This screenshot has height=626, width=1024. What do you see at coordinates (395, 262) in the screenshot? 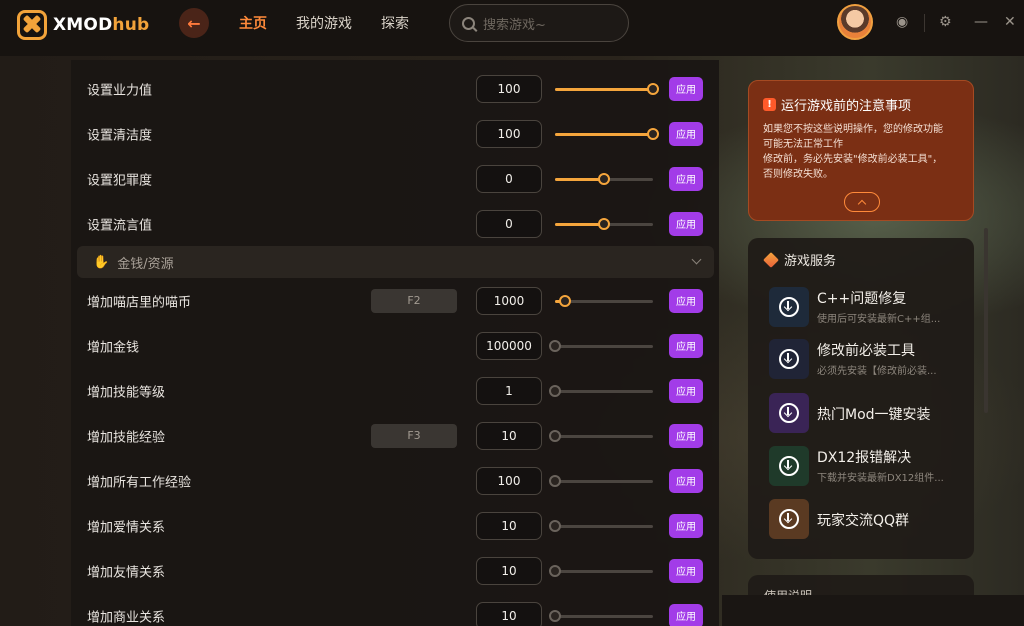
I see `section-header-money: ✋ 金钱/资源` at bounding box center [395, 262].